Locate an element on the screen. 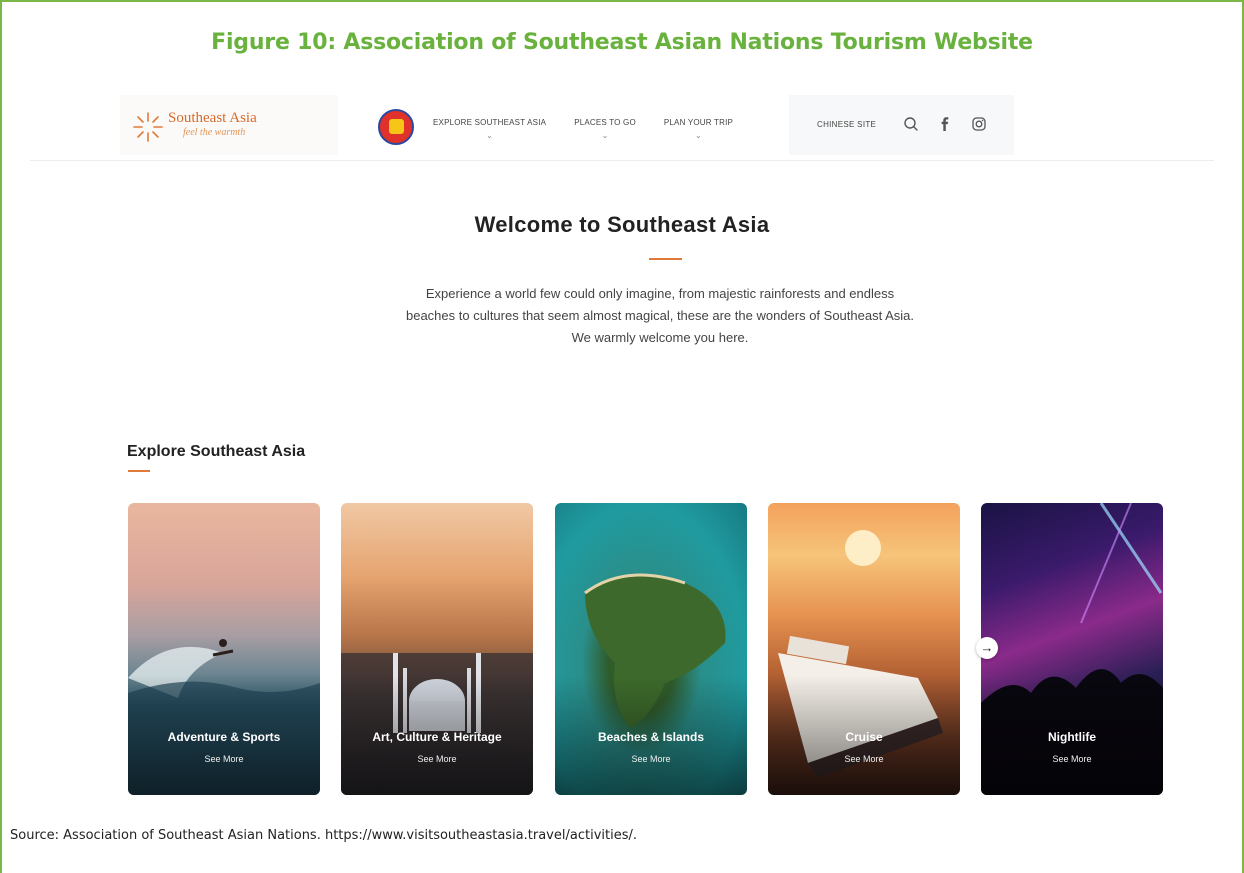 The image size is (1244, 873). asean-emblem-icon is located at coordinates (396, 127).